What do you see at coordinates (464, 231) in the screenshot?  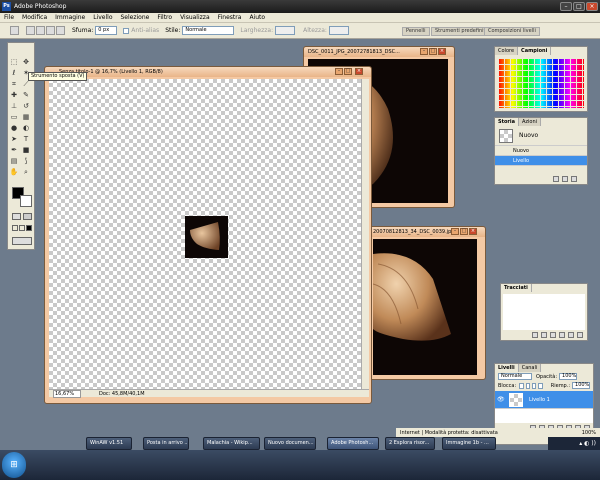 I see `doc3-maximize-icon: □` at bounding box center [464, 231].